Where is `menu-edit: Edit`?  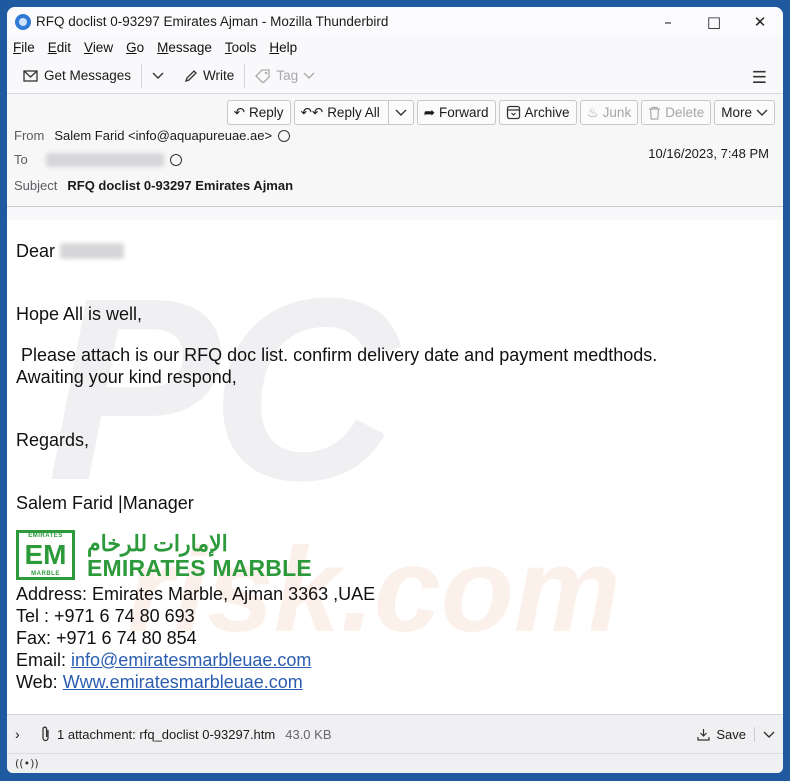 menu-edit: Edit is located at coordinates (59, 47).